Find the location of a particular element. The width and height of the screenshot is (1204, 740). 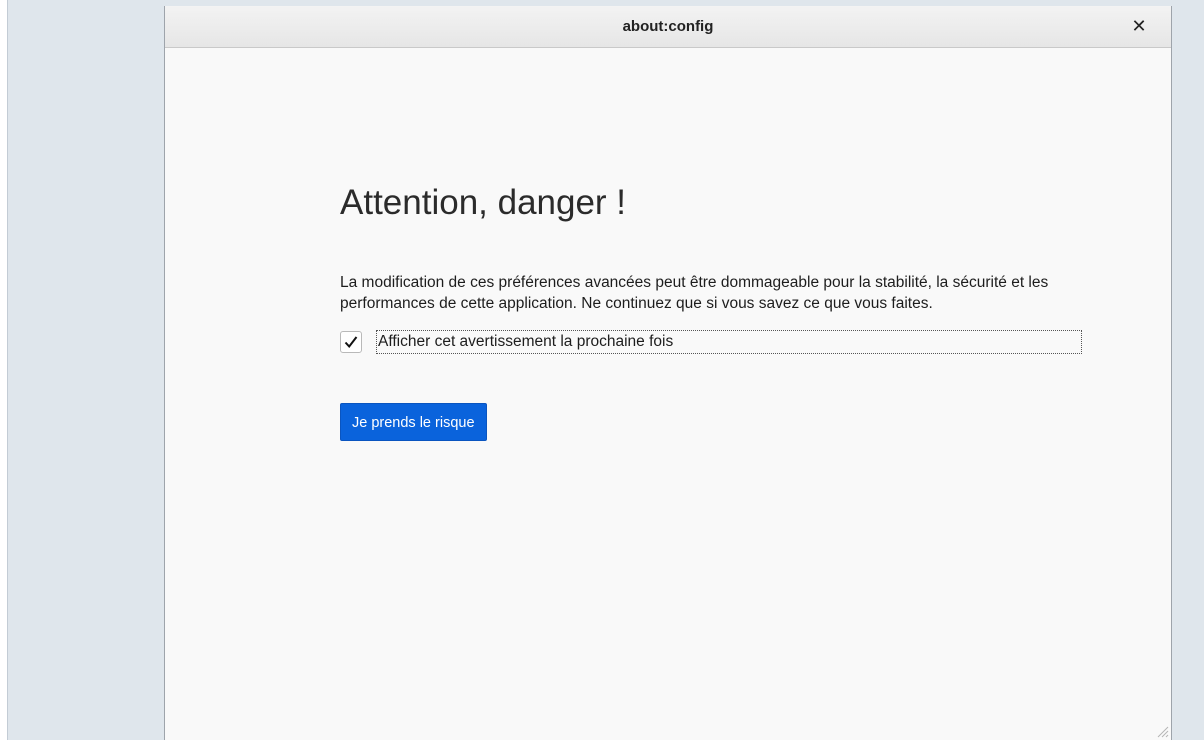

desktop-right-edge is located at coordinates (1193, 370).